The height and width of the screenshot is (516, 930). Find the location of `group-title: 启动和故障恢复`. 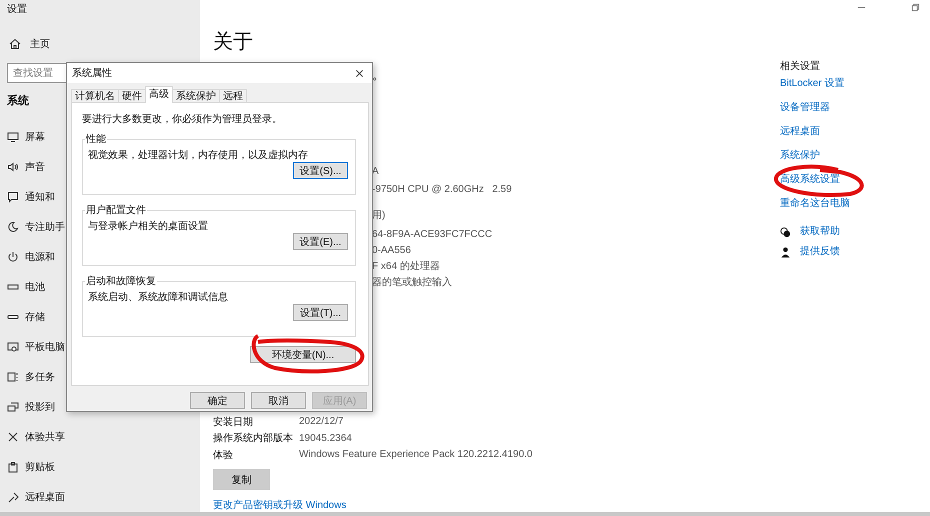

group-title: 启动和故障恢复 is located at coordinates (121, 281).